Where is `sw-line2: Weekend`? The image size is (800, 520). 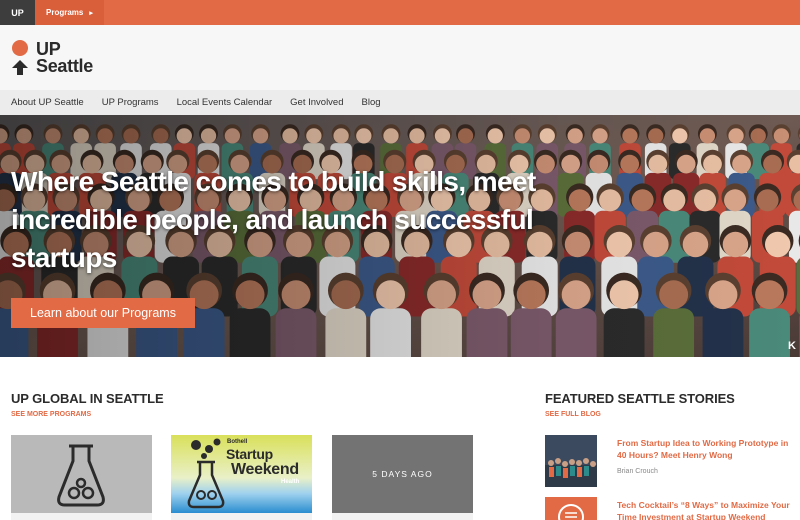
sw-line2: Weekend is located at coordinates (265, 469).